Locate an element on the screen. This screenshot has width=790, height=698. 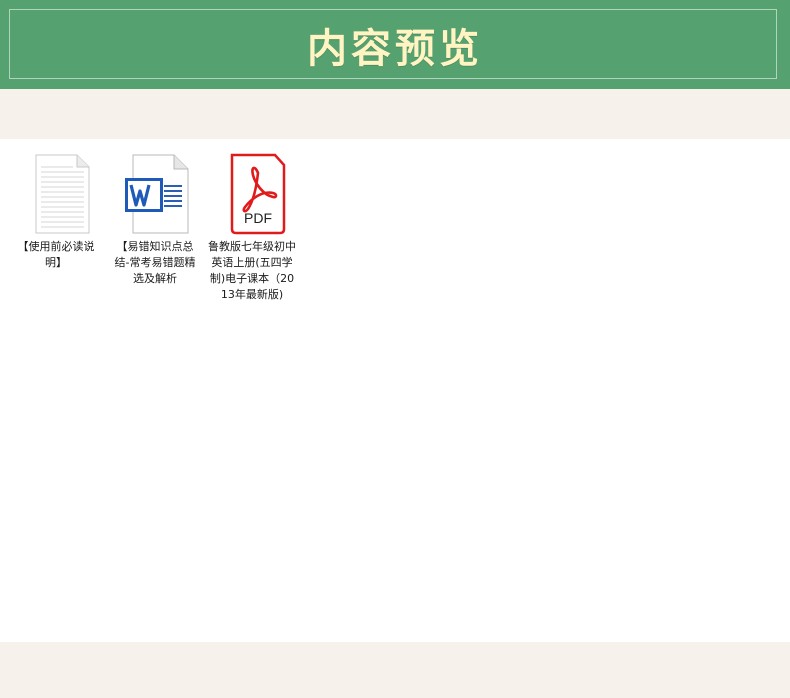
bottom-spacer is located at coordinates (395, 670).